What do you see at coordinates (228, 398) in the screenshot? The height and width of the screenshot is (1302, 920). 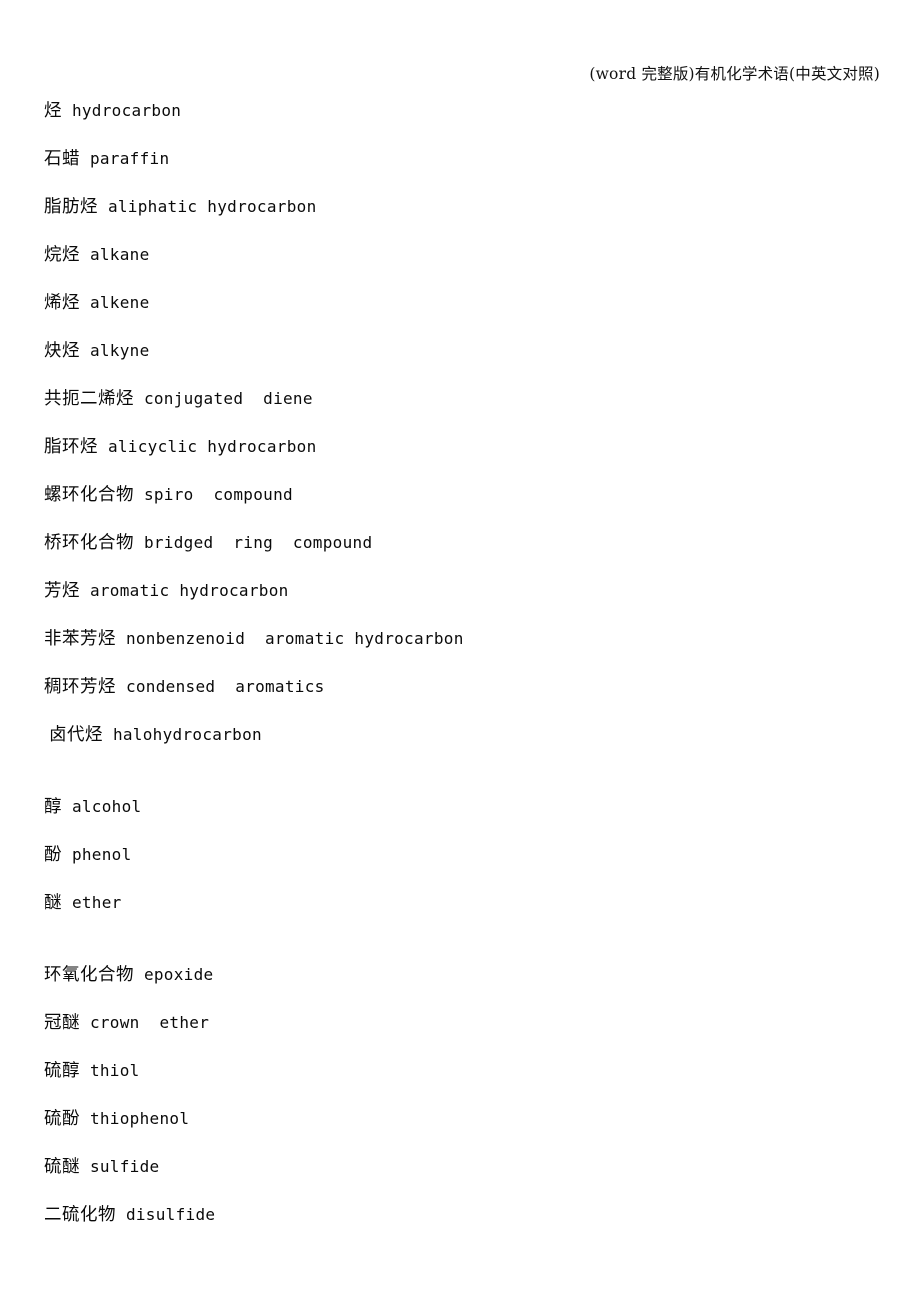 I see `glossary-term-english: conjugated diene` at bounding box center [228, 398].